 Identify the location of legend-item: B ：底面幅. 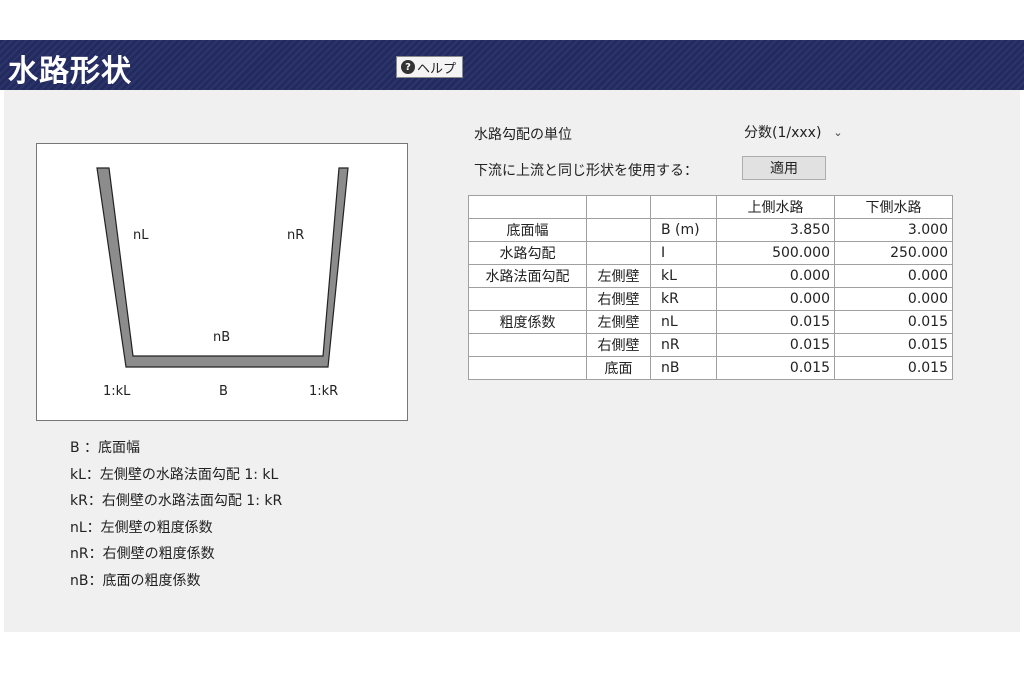
(105, 448).